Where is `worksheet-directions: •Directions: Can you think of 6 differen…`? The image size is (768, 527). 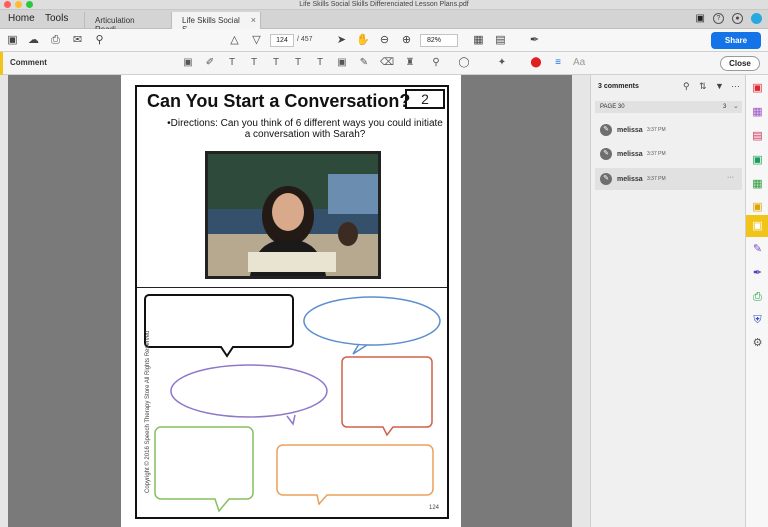
worksheet-directions: •Directions: Can you think of 6 differen… is located at coordinates (305, 129).